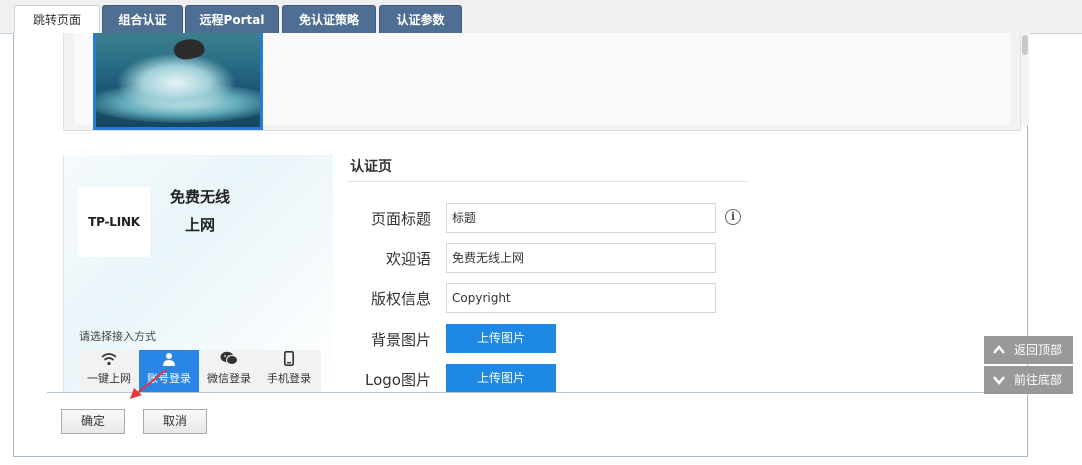 The image size is (1082, 465). What do you see at coordinates (581, 218) in the screenshot?
I see `page-title-input: 标题` at bounding box center [581, 218].